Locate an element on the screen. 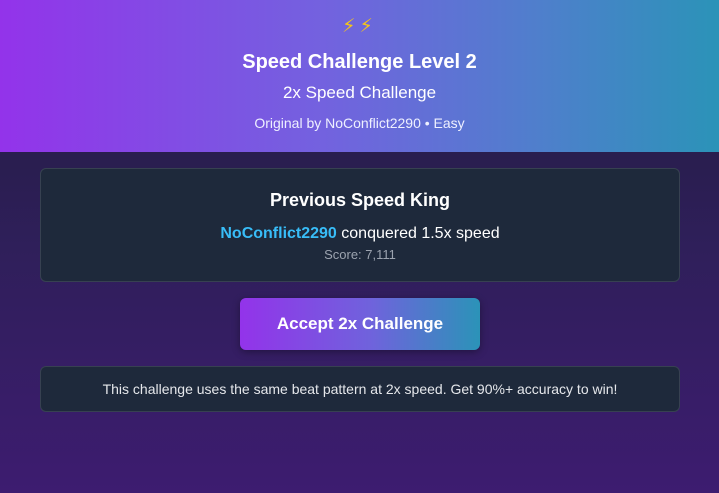  challenge-meta: Original by NoConflict2290 • Easy is located at coordinates (359, 123).